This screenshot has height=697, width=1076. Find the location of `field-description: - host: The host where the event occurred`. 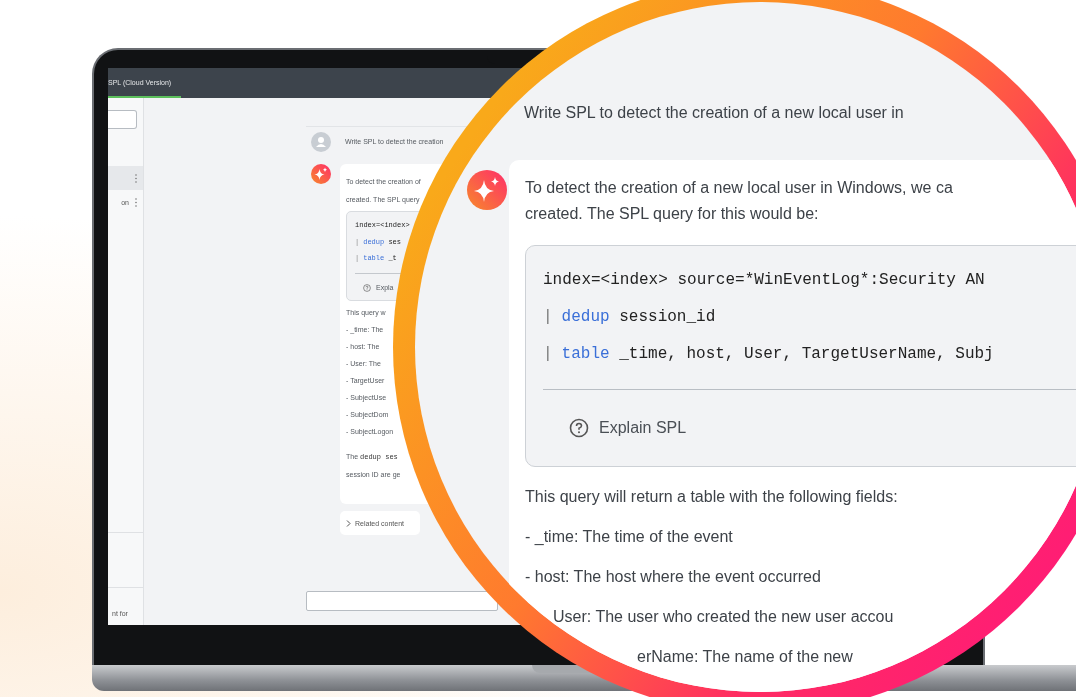

field-description: - host: The host where the event occurred is located at coordinates (673, 577).